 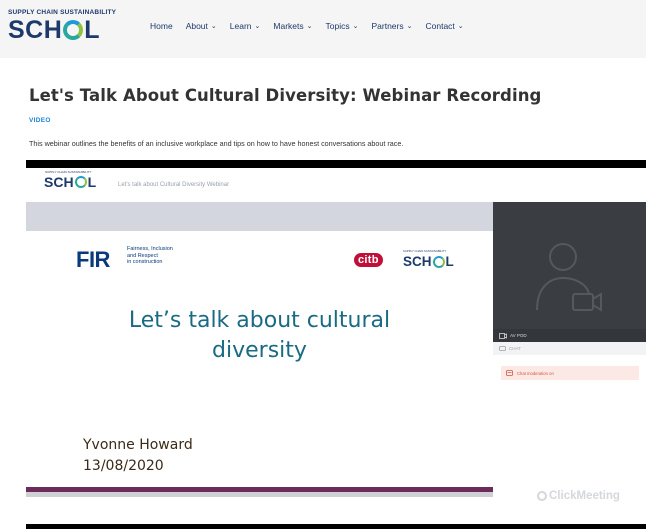 I want to click on nav-topics: Topics ⌄, so click(x=342, y=26).